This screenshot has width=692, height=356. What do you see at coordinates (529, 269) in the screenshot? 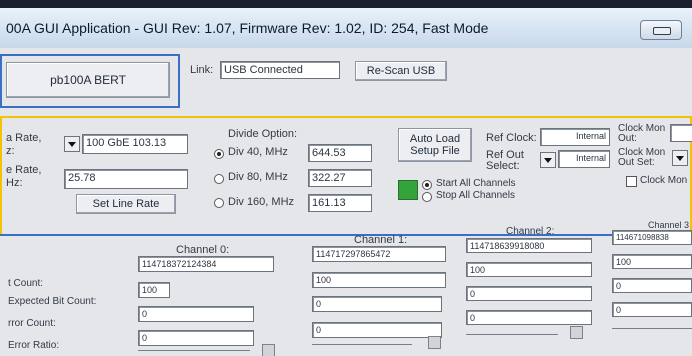
I see `channel-2-expected: 100` at bounding box center [529, 269].